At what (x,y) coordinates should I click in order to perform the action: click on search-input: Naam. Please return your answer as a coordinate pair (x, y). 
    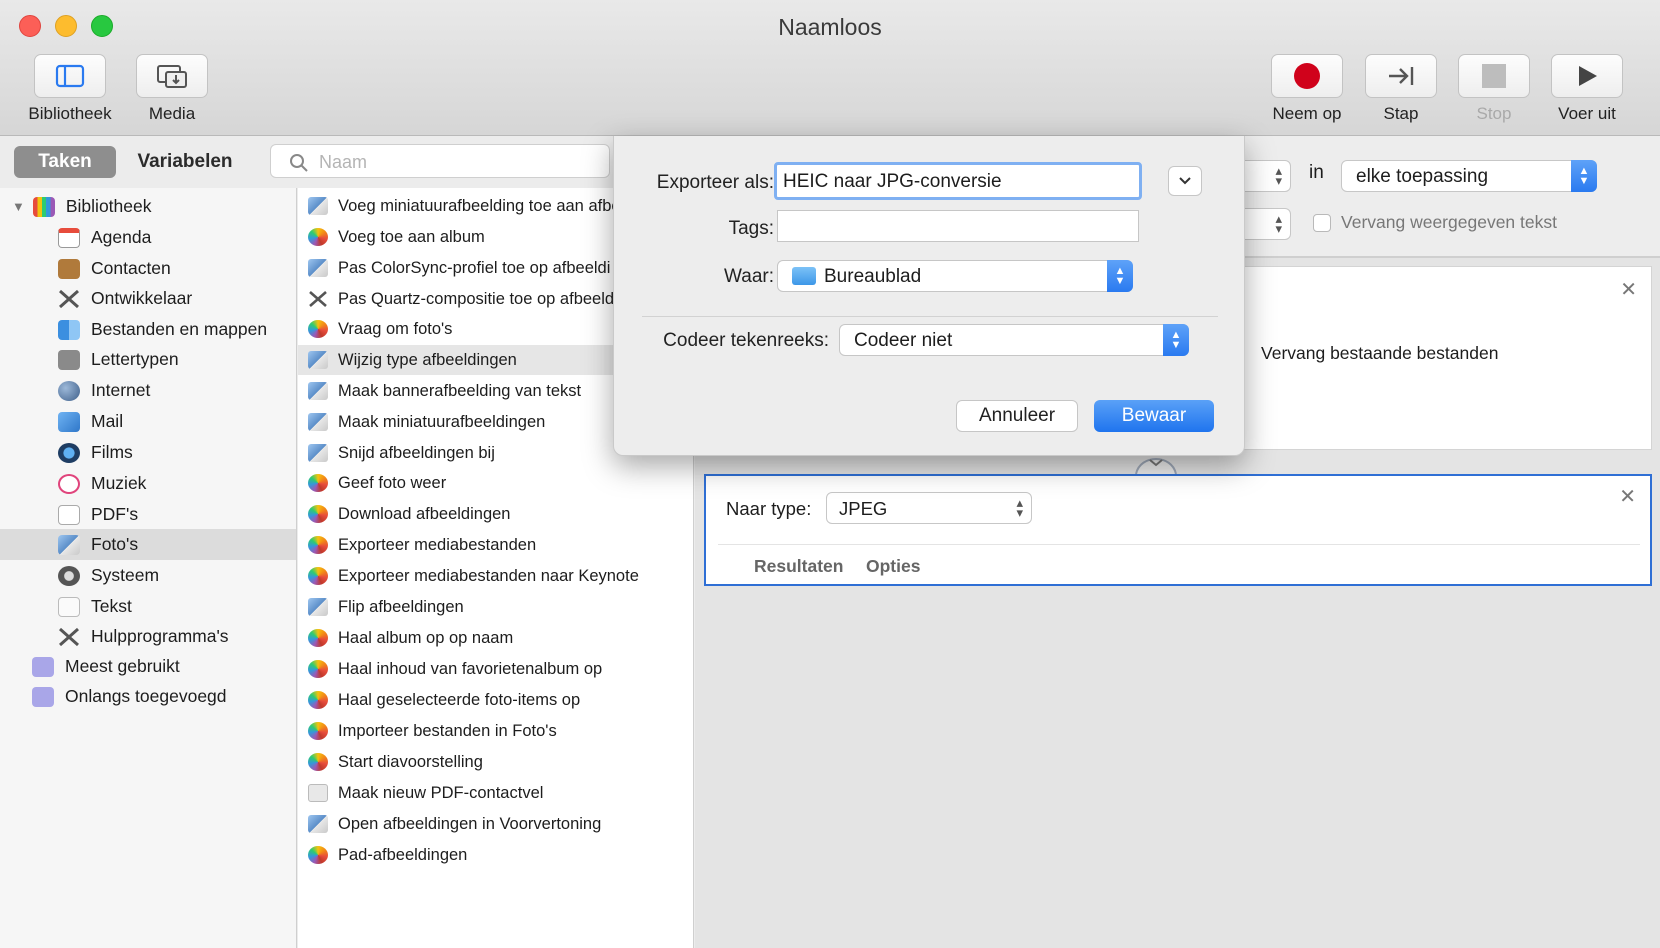
    Looking at the image, I should click on (440, 161).